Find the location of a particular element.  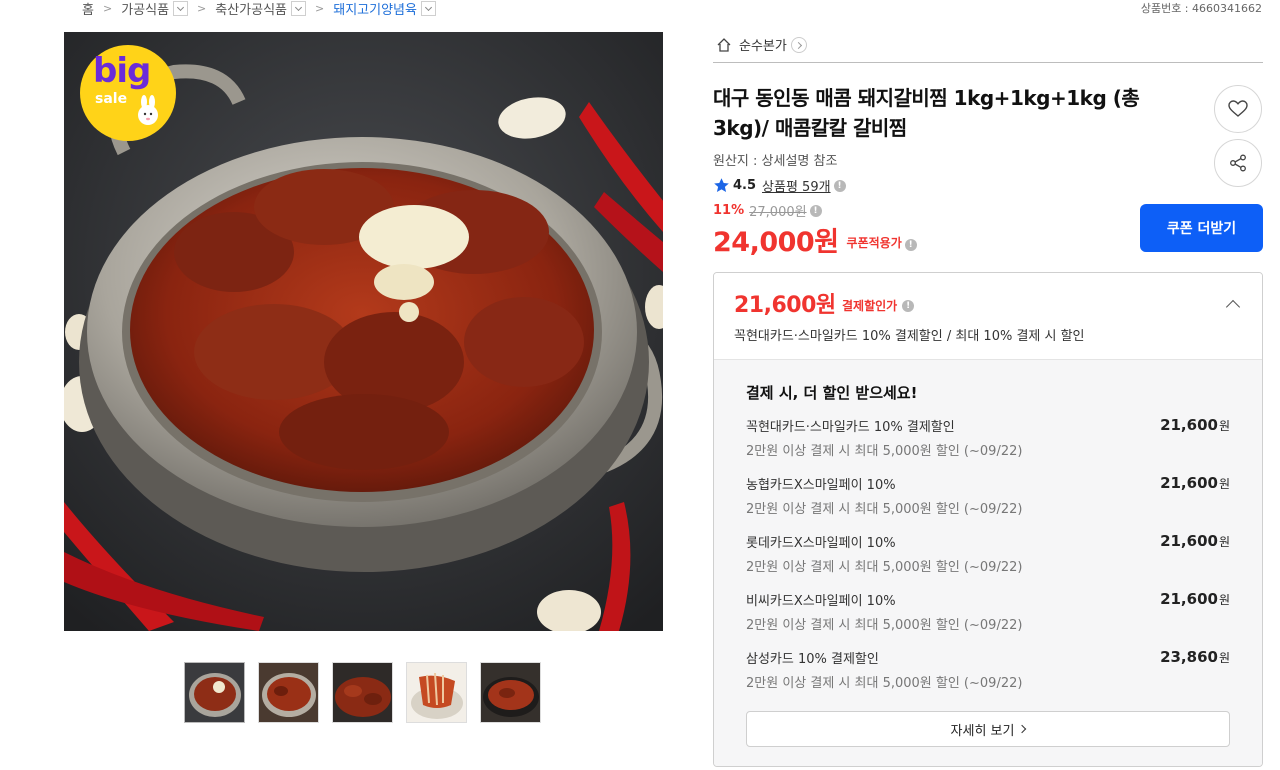

home-icon is located at coordinates (724, 44).